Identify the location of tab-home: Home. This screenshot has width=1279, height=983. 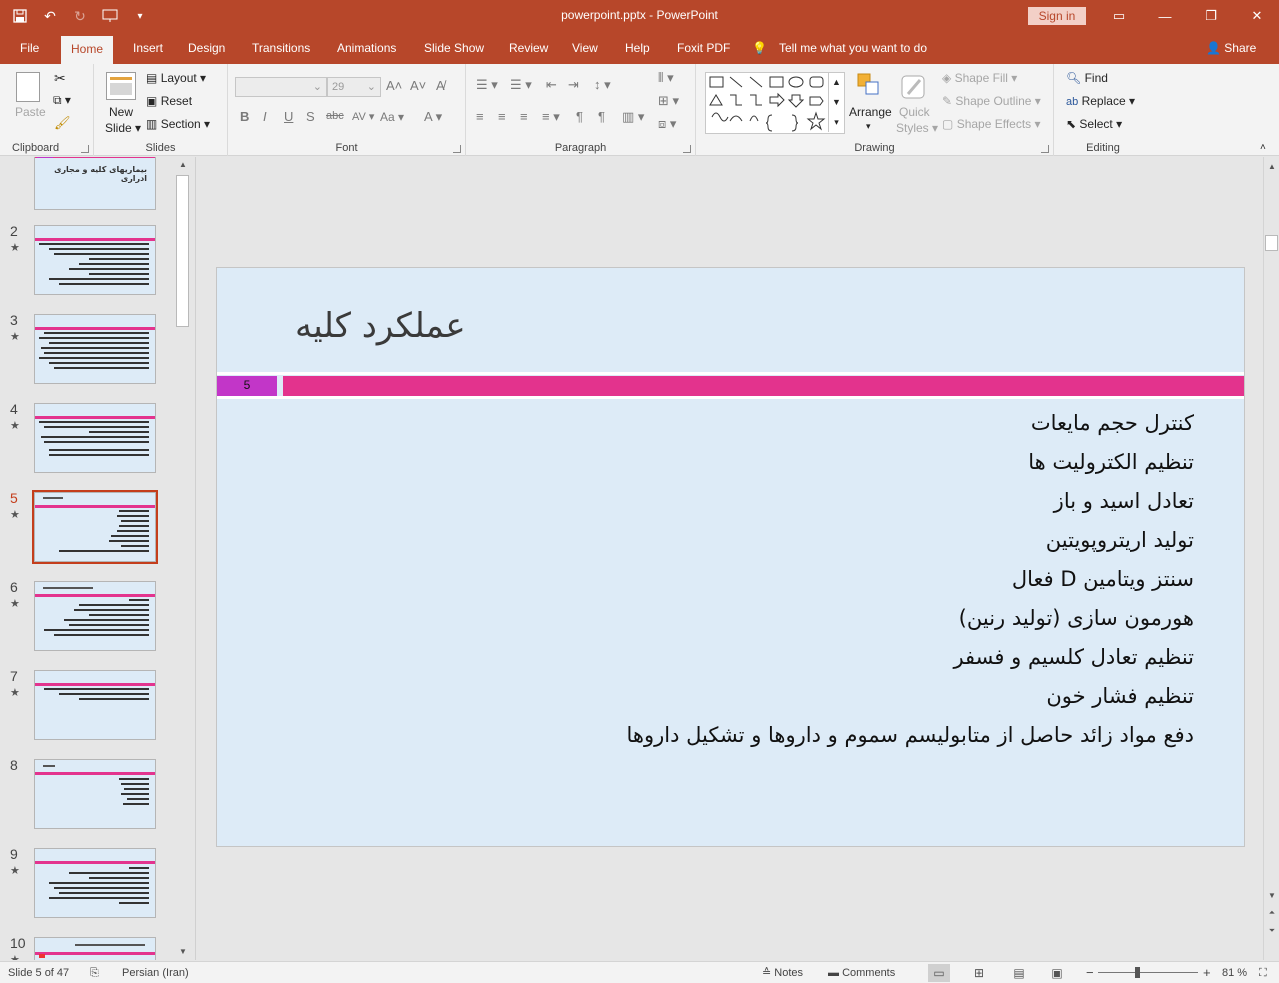
(87, 50).